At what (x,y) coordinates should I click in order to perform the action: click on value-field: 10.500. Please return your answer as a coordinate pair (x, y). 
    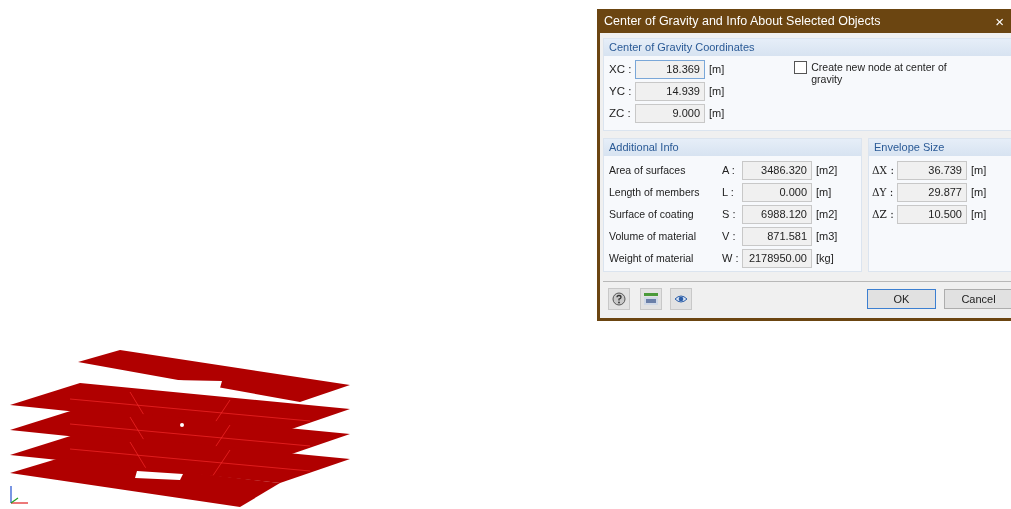
    Looking at the image, I should click on (932, 214).